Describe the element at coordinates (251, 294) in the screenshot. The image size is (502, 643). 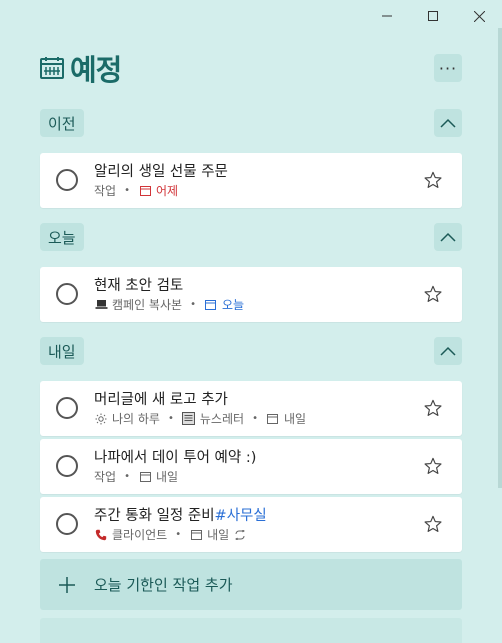
I see `task-item: 현재 초안 검토 캠페인 복사본 • 오늘` at that location.